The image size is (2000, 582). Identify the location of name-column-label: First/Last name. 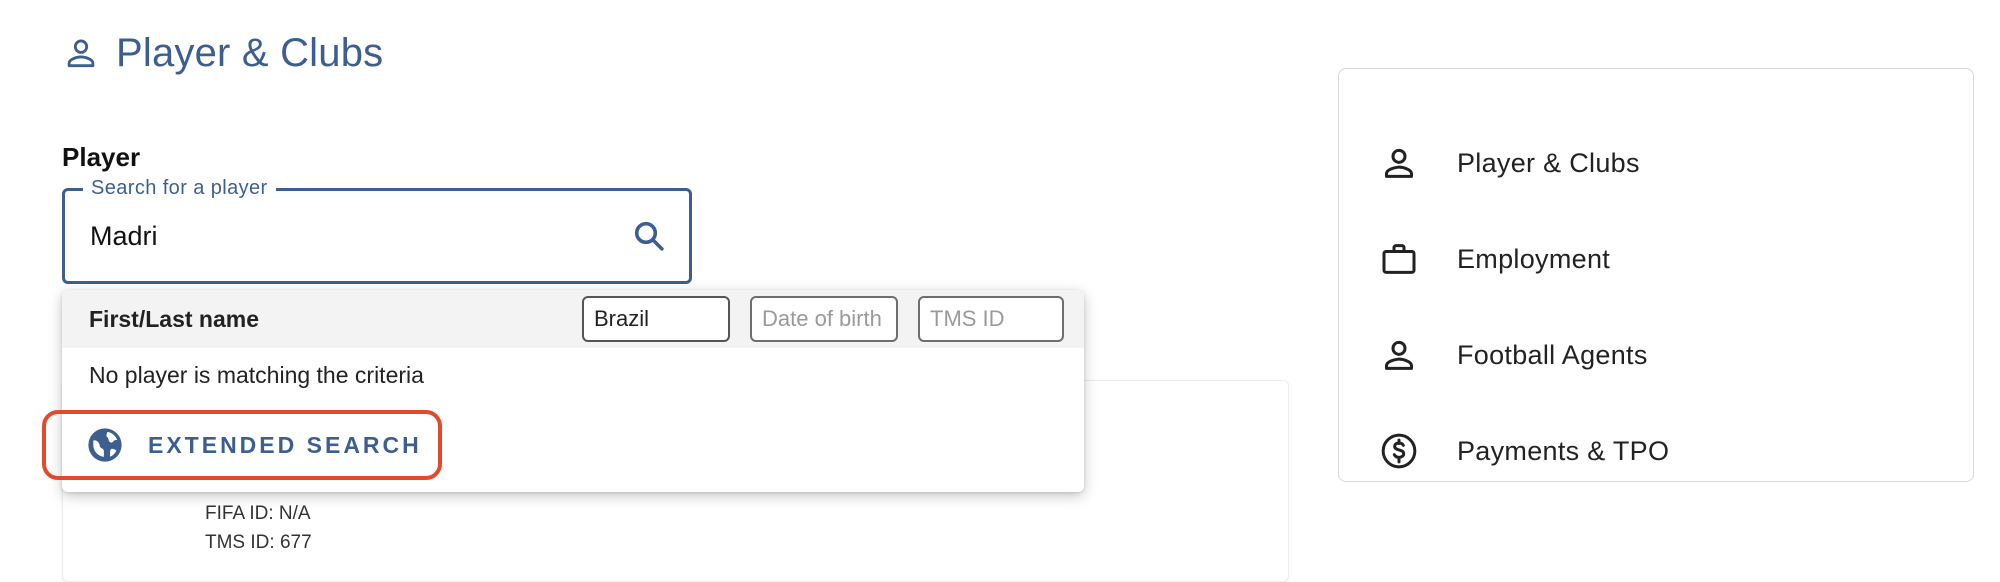
(174, 319).